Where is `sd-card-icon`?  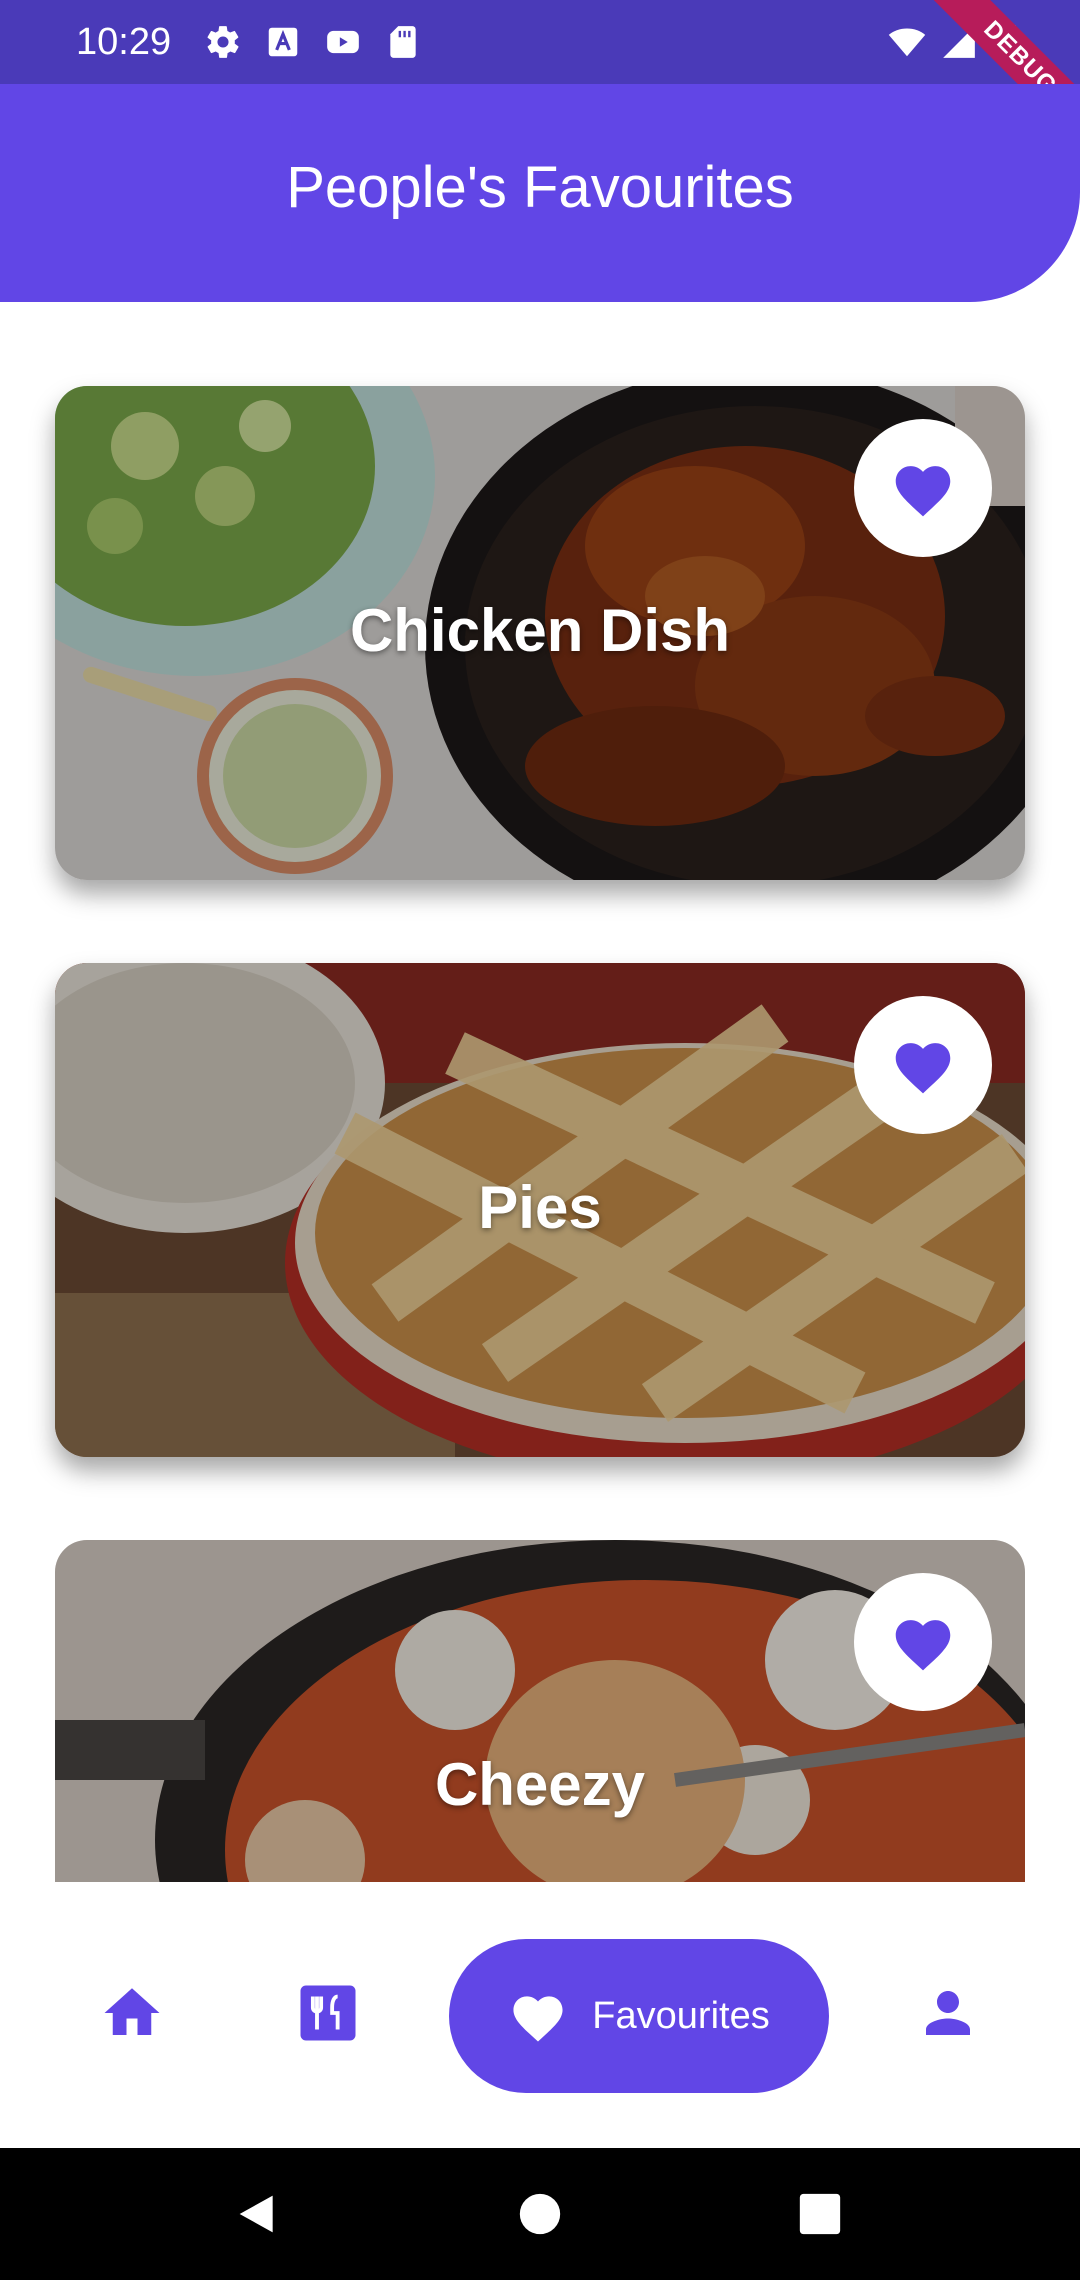 sd-card-icon is located at coordinates (403, 42).